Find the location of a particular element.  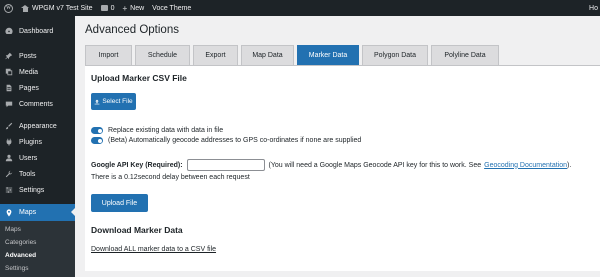

tab-export: Export is located at coordinates (215, 55).